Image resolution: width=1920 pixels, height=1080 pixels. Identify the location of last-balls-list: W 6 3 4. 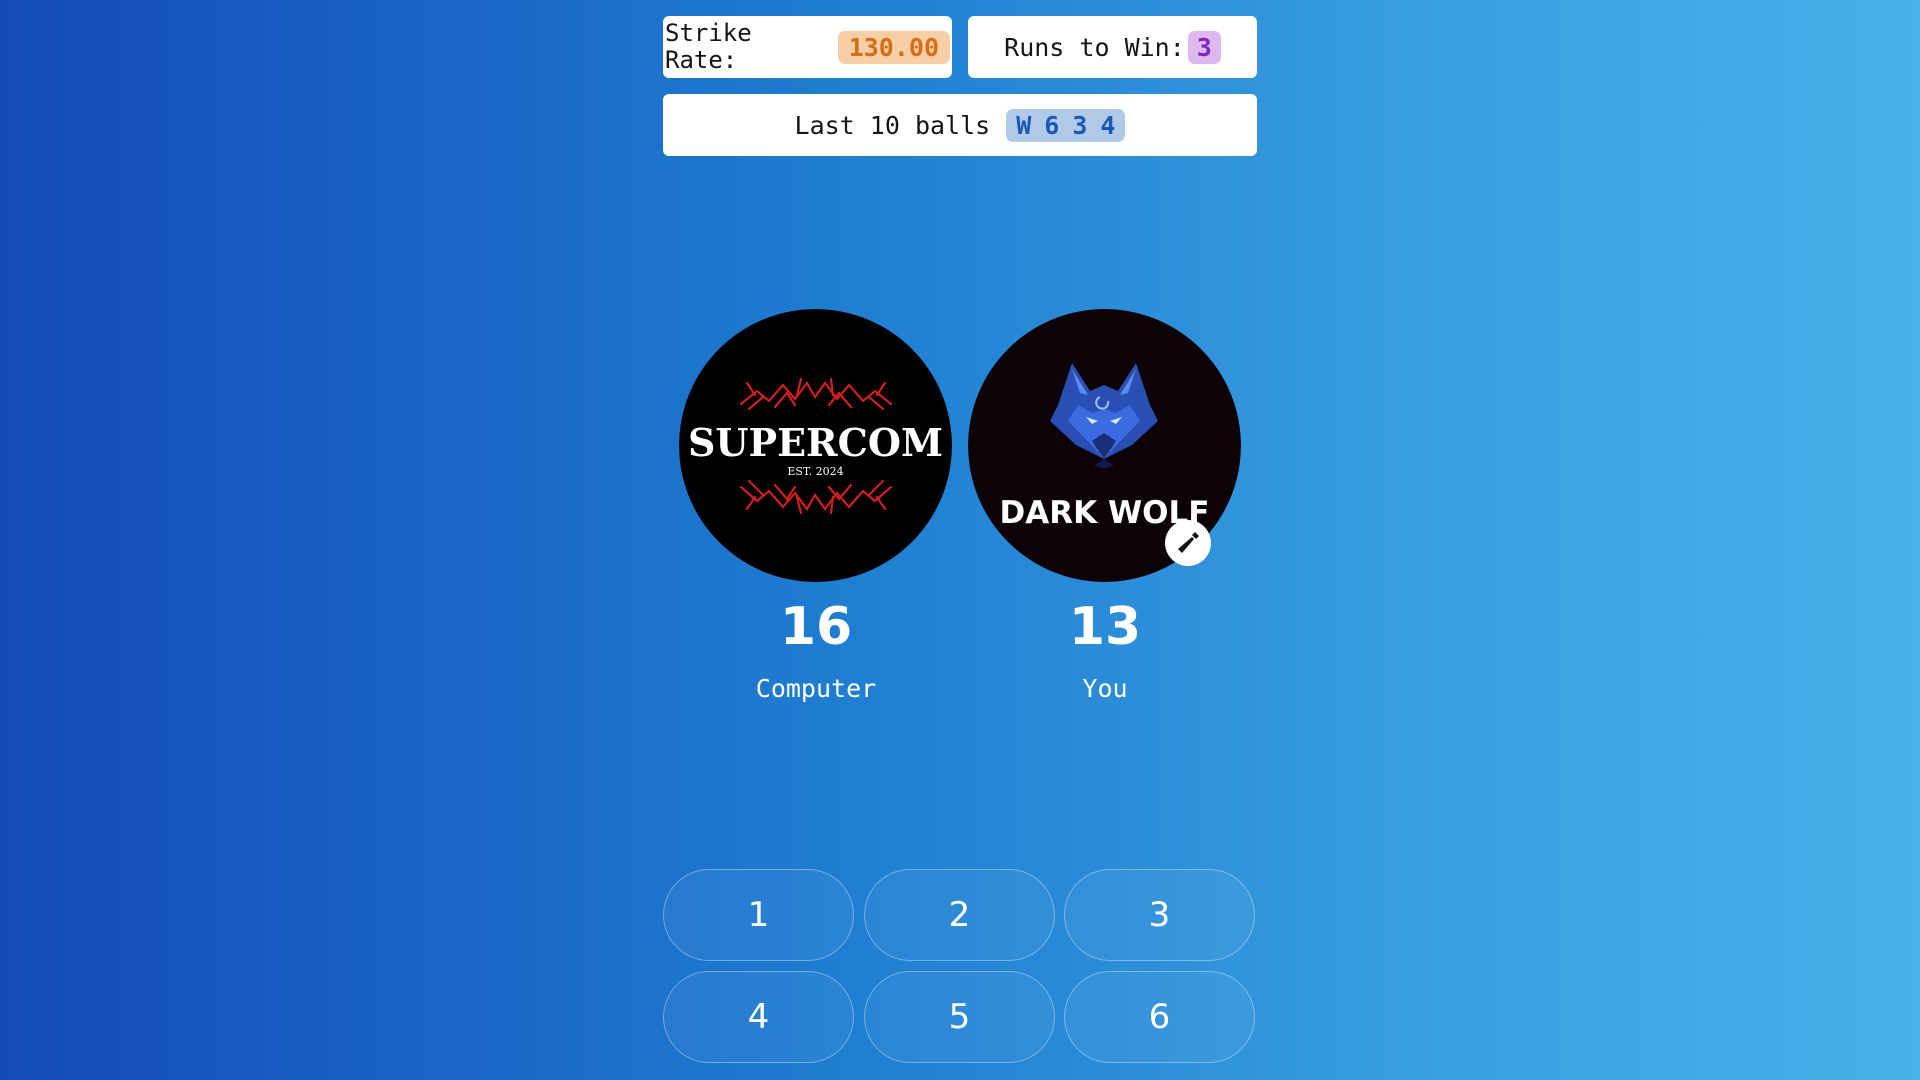
(1066, 125).